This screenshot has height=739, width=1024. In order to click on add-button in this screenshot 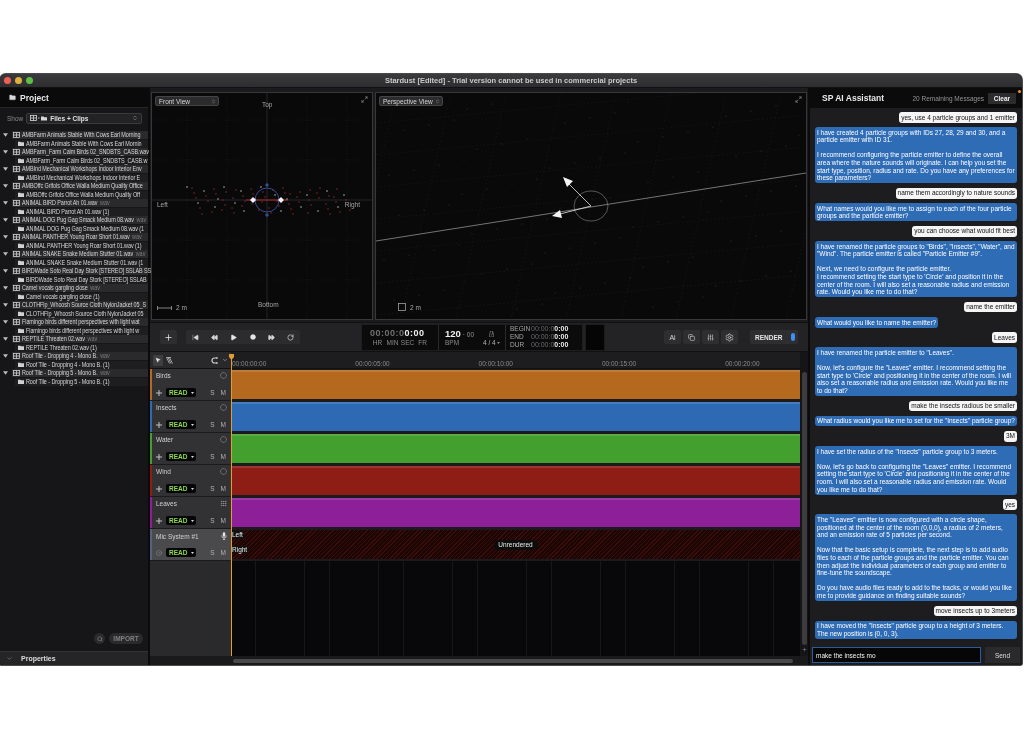, I will do `click(168, 337)`.